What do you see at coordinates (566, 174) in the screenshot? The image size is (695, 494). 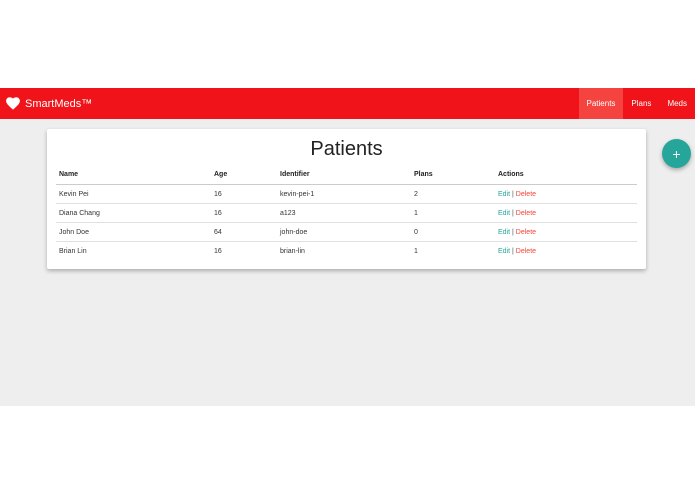 I see `column-header-actions: Actions` at bounding box center [566, 174].